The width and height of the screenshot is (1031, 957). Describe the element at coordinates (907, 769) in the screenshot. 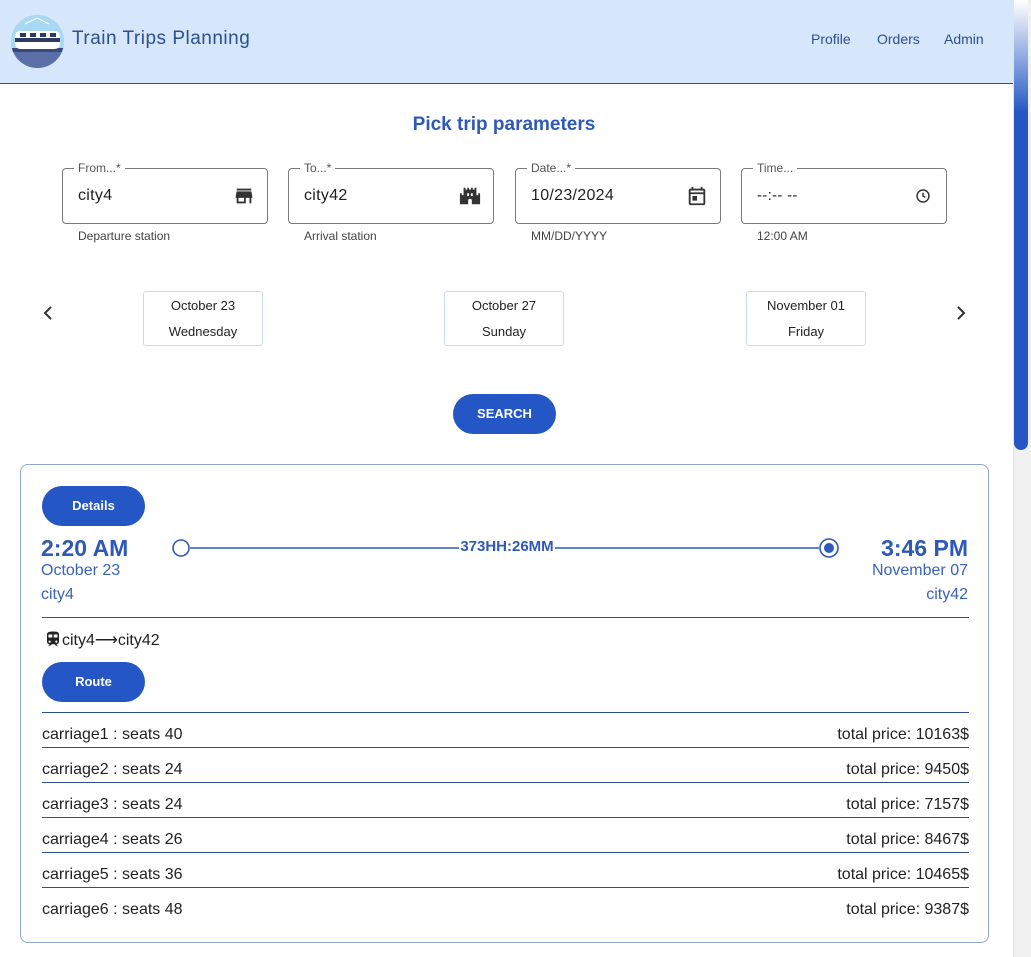

I see `carriage-price: total price: 9450$` at that location.